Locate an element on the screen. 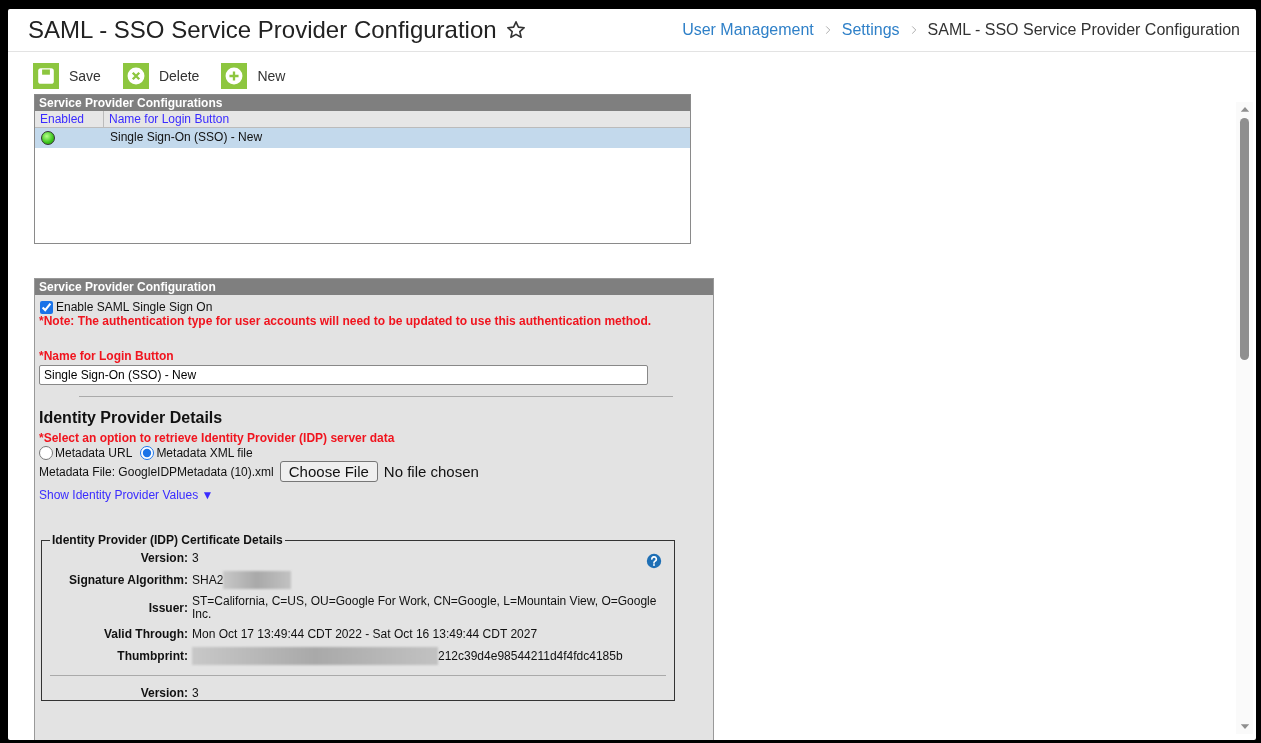  list-row: Single Sign-On (SSO) - New is located at coordinates (362, 138).